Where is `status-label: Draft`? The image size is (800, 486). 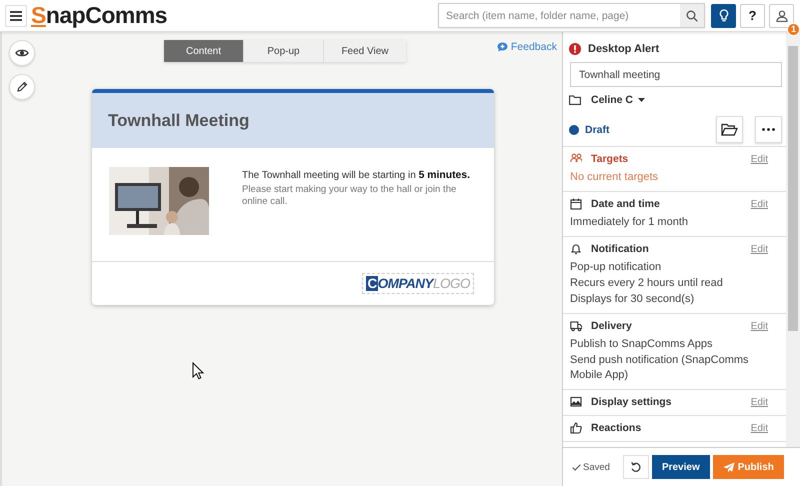
status-label: Draft is located at coordinates (597, 130).